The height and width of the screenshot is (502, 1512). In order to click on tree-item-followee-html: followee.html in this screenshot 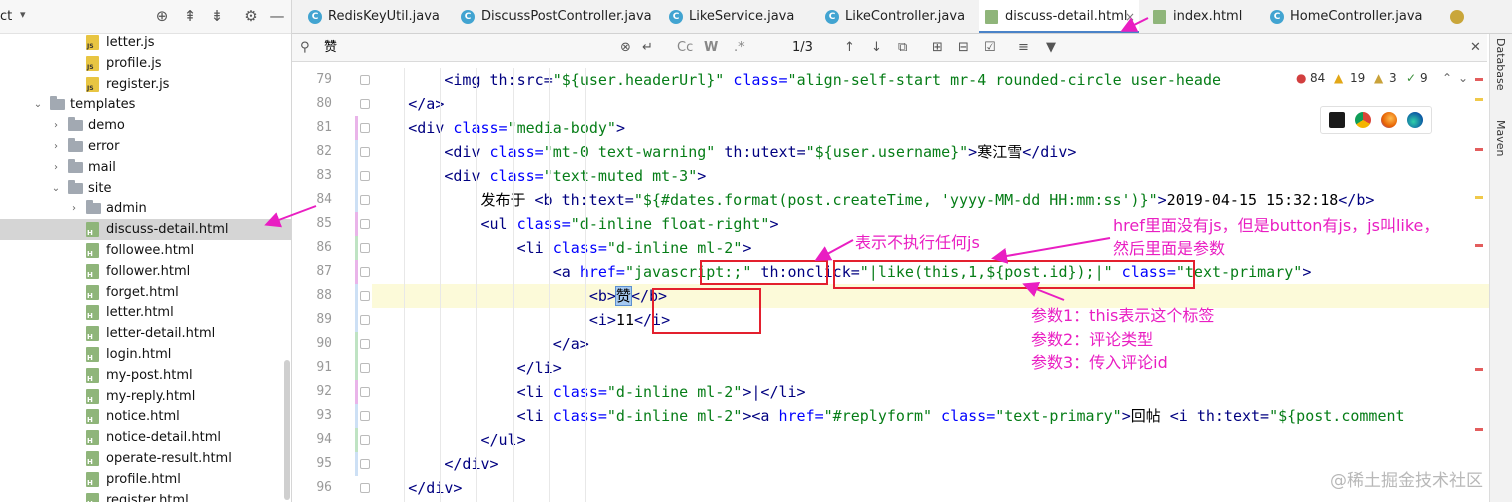, I will do `click(145, 250)`.